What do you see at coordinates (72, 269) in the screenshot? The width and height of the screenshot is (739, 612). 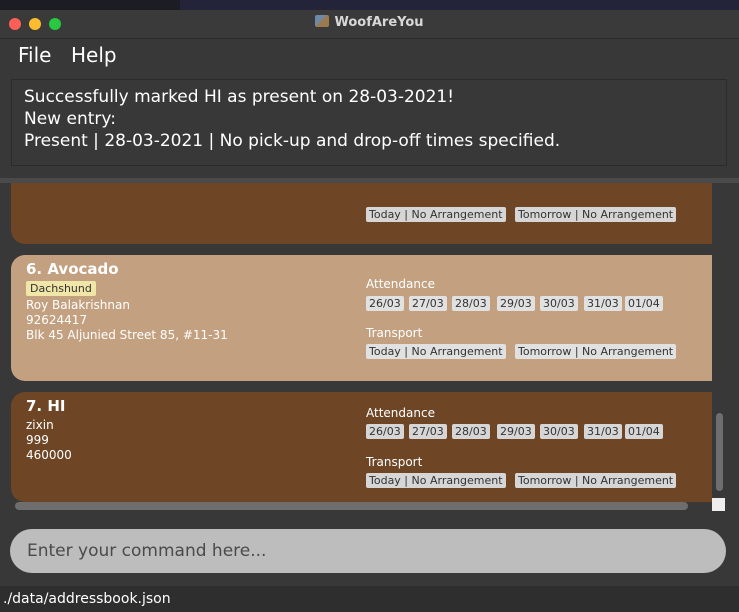 I see `dog-name: 6. Avocado` at bounding box center [72, 269].